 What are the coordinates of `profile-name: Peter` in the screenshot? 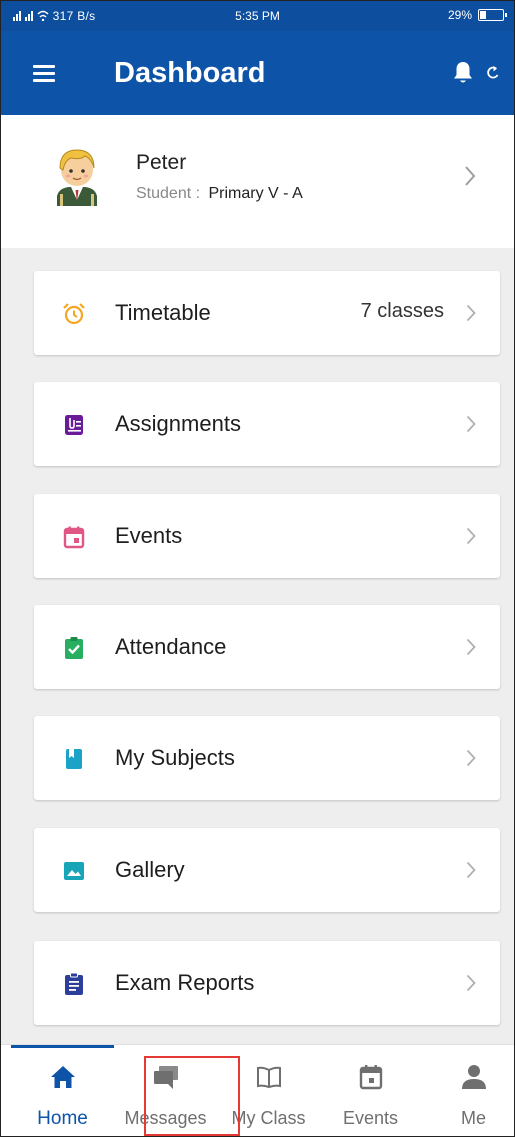 It's located at (161, 162).